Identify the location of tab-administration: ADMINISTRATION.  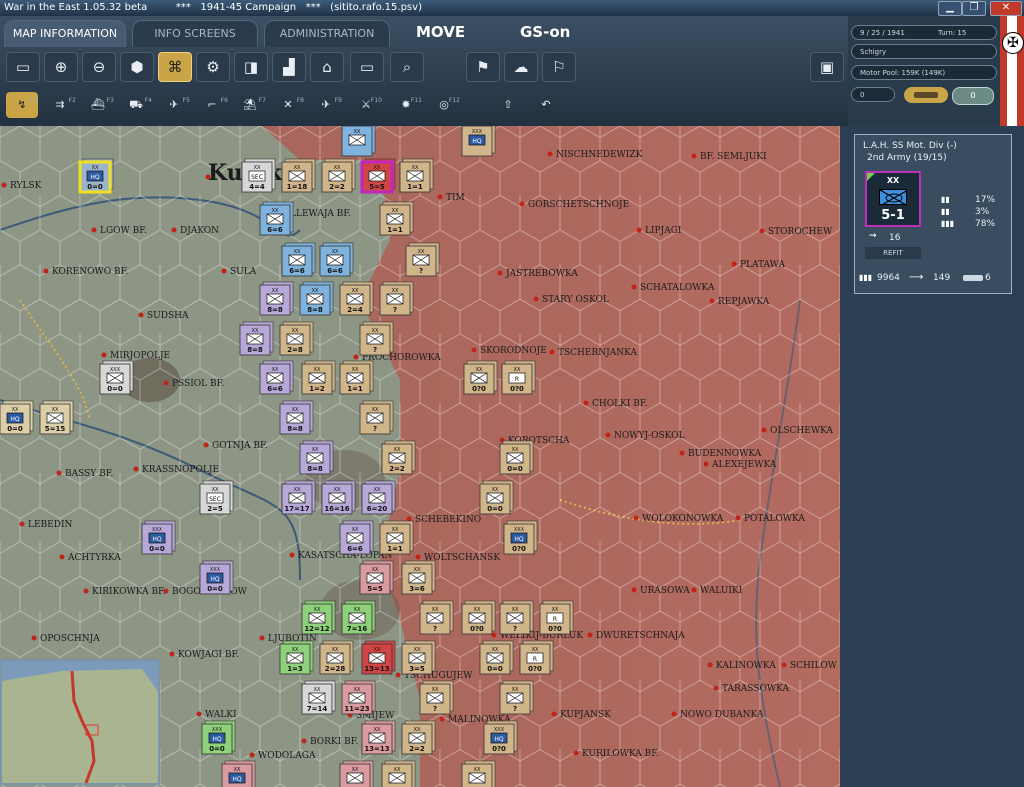
(327, 33).